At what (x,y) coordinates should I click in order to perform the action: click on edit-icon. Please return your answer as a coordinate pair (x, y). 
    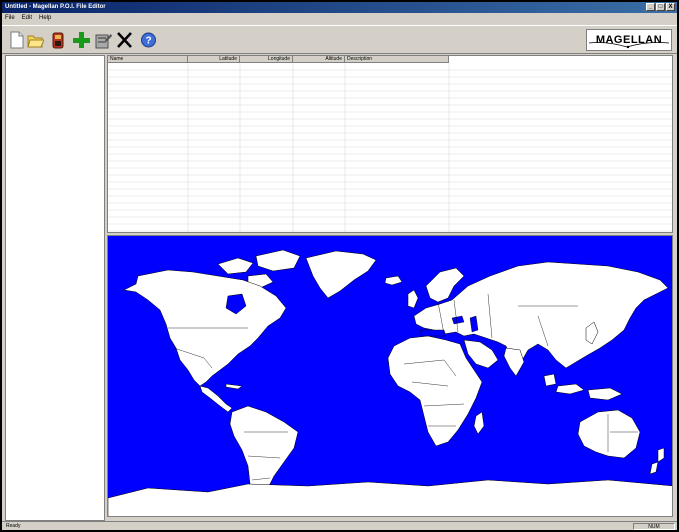
    Looking at the image, I should click on (103, 41).